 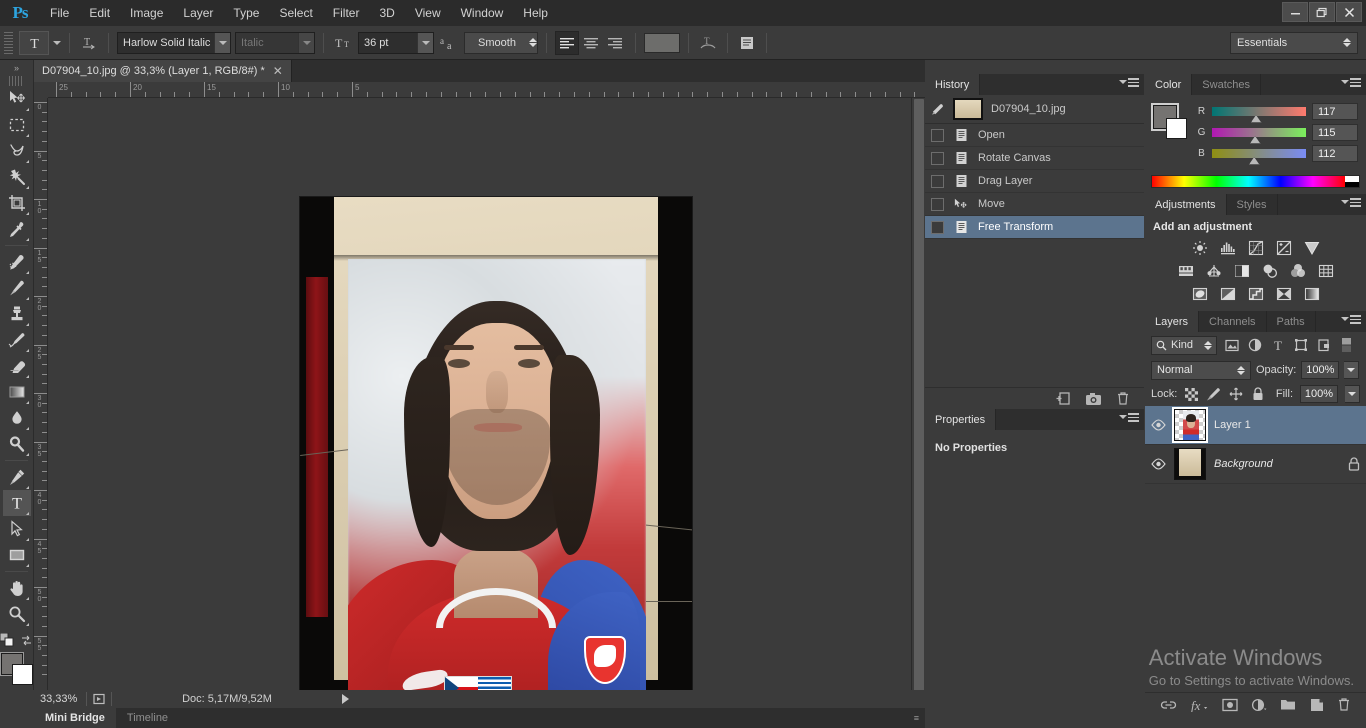 I want to click on path-selection-tool, so click(x=17, y=529).